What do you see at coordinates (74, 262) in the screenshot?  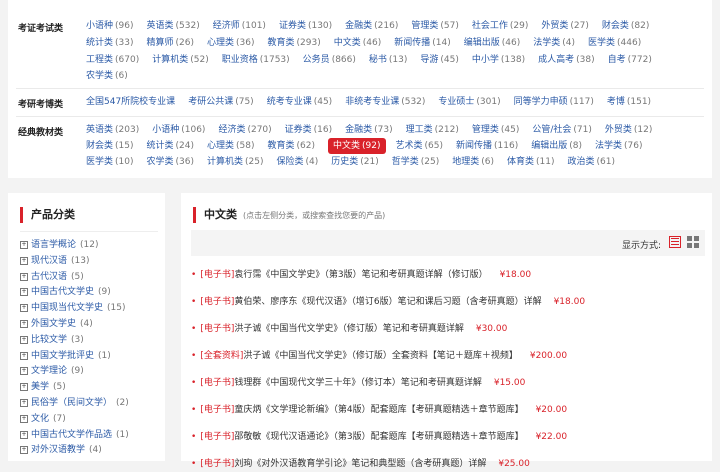 I see `sidebar-item: + 现代汉语 (13)` at bounding box center [74, 262].